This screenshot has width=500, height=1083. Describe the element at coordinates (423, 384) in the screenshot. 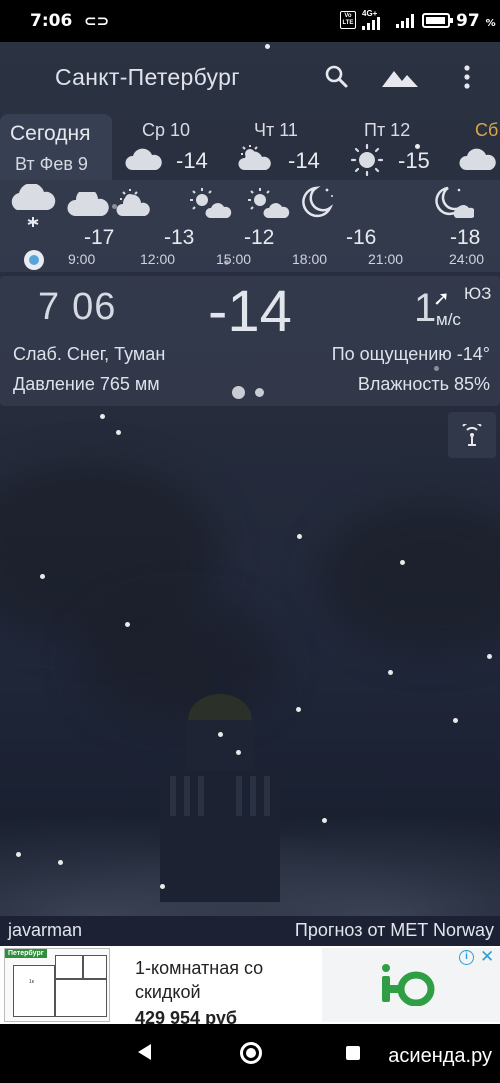

I see `humidity-text: Влажность 85%` at that location.